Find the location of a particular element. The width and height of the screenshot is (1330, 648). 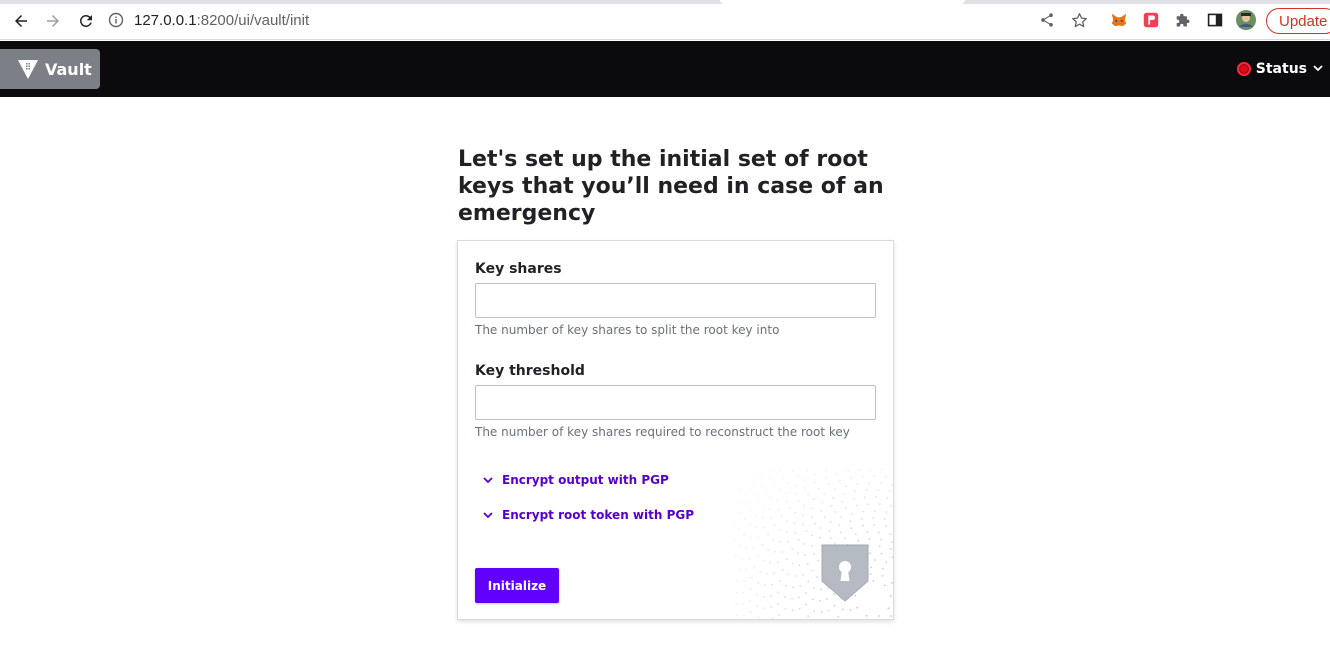

chevron-down-icon is located at coordinates (1318, 68).